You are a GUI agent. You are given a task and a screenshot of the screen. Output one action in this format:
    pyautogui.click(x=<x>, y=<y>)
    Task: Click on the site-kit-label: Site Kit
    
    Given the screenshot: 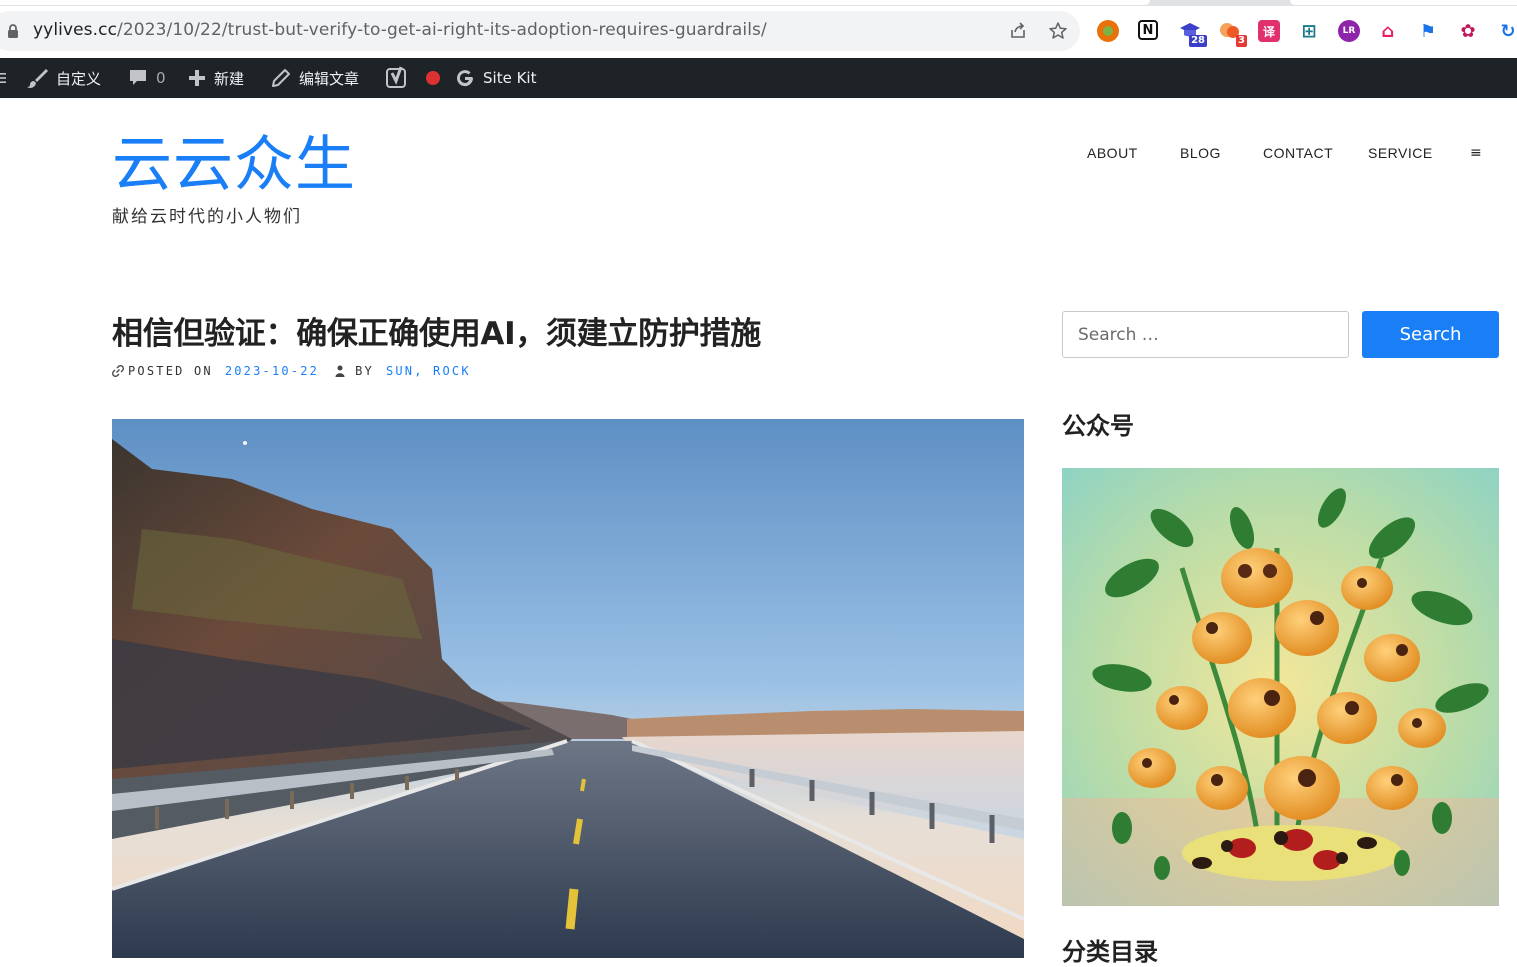 What is the action you would take?
    pyautogui.click(x=510, y=78)
    